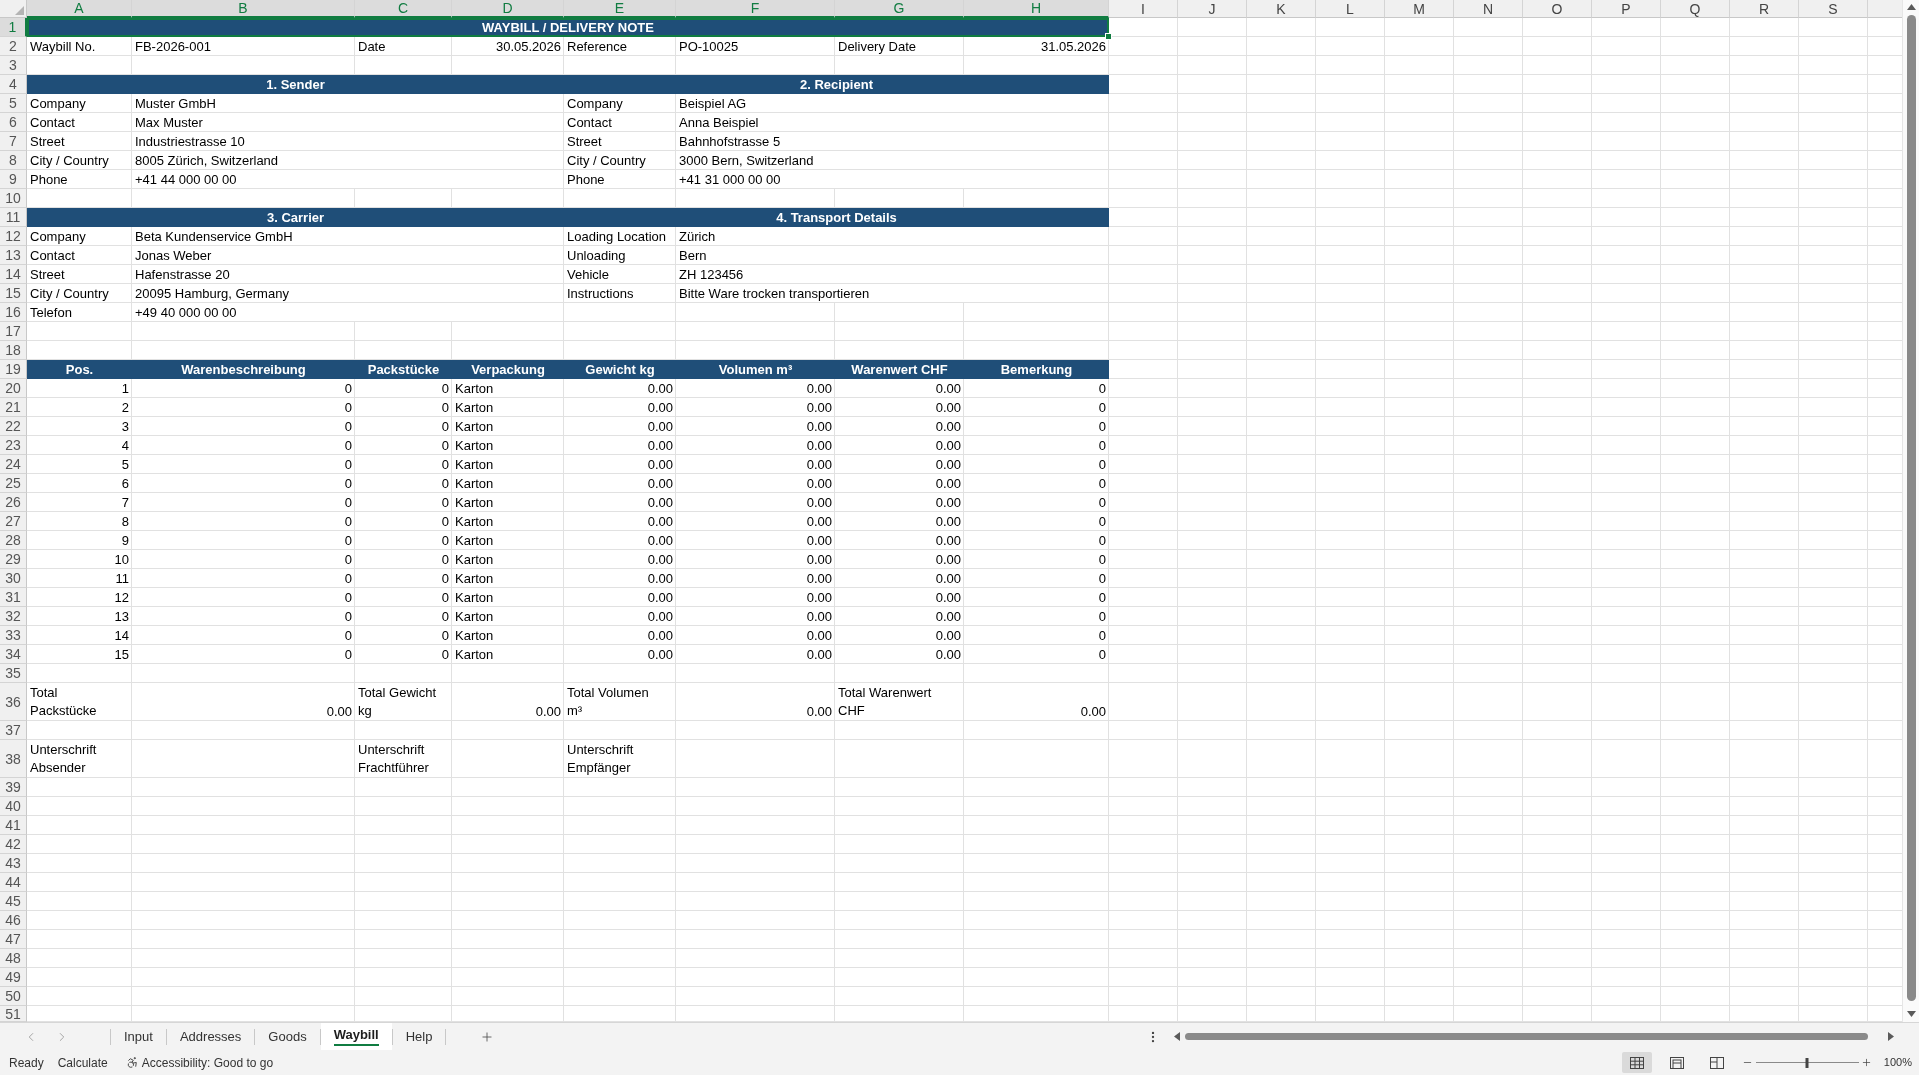 This screenshot has width=1919, height=1075. Describe the element at coordinates (243, 9) in the screenshot. I see `column-header: B` at that location.